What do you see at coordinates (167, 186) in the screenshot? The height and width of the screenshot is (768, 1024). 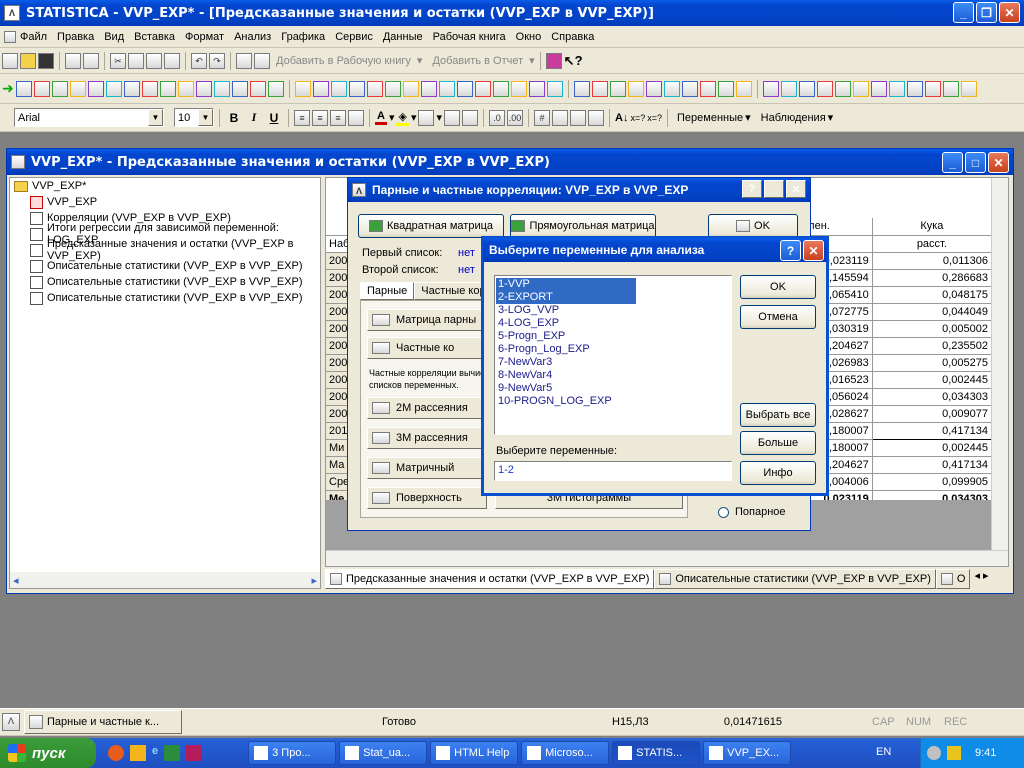 I see `tree-root: VVP_EXP*` at bounding box center [167, 186].